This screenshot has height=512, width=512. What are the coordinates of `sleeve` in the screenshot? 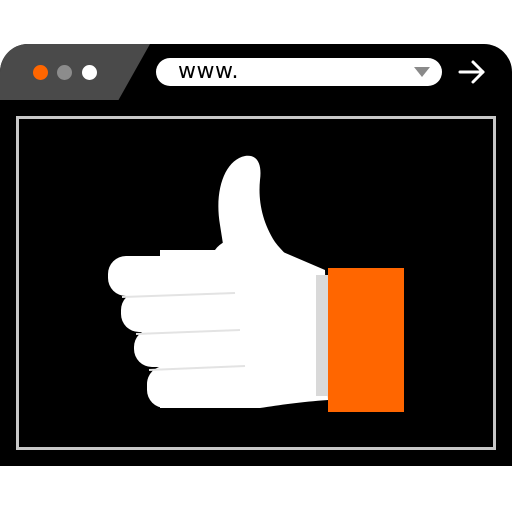 It's located at (366, 340).